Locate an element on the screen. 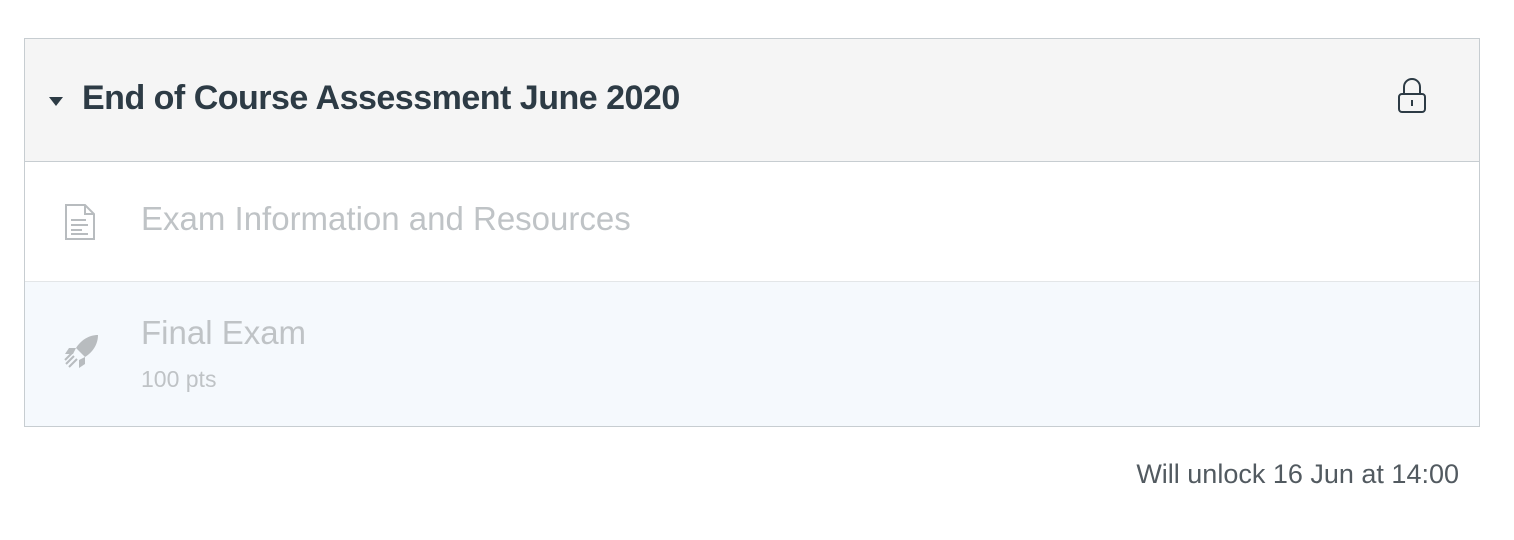  item-title: Exam Information and Resources is located at coordinates (386, 219).